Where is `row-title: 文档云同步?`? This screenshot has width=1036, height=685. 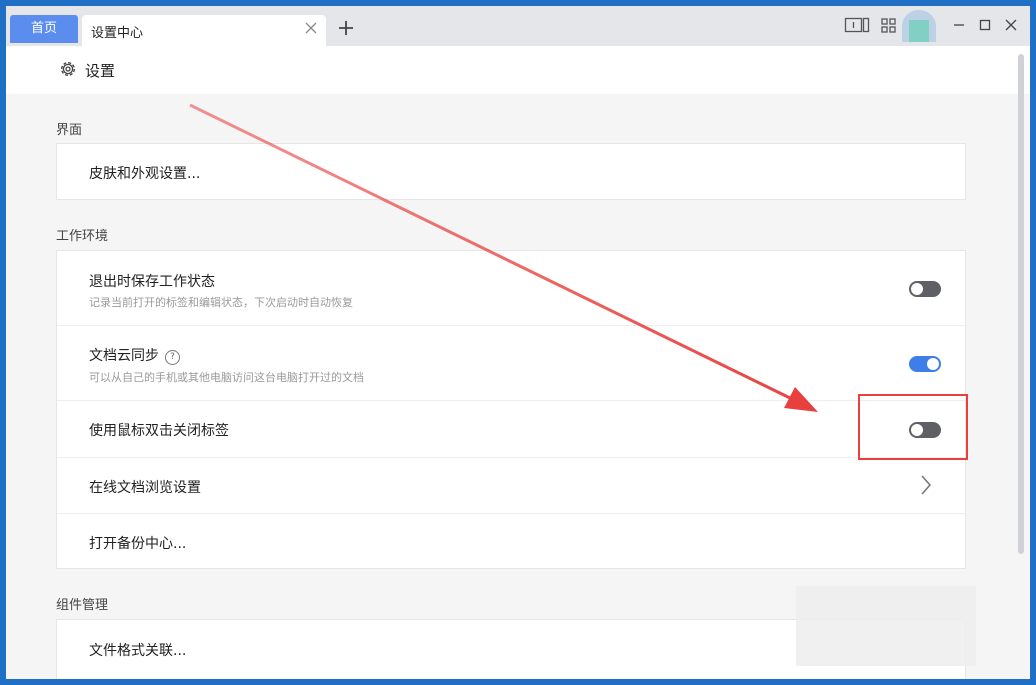 row-title: 文档云同步? is located at coordinates (134, 355).